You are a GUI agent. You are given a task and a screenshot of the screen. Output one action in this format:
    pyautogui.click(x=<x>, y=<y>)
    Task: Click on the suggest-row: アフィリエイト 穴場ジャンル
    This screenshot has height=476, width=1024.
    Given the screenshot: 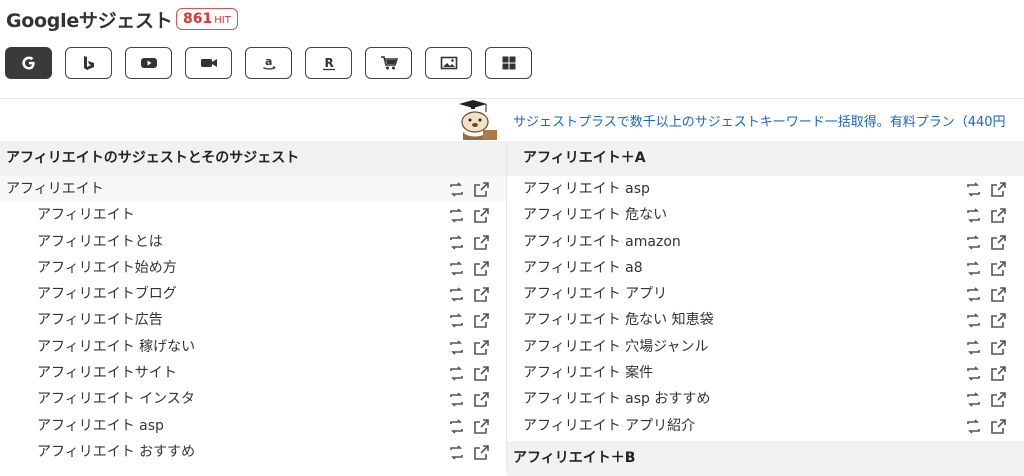 What is the action you would take?
    pyautogui.click(x=765, y=347)
    